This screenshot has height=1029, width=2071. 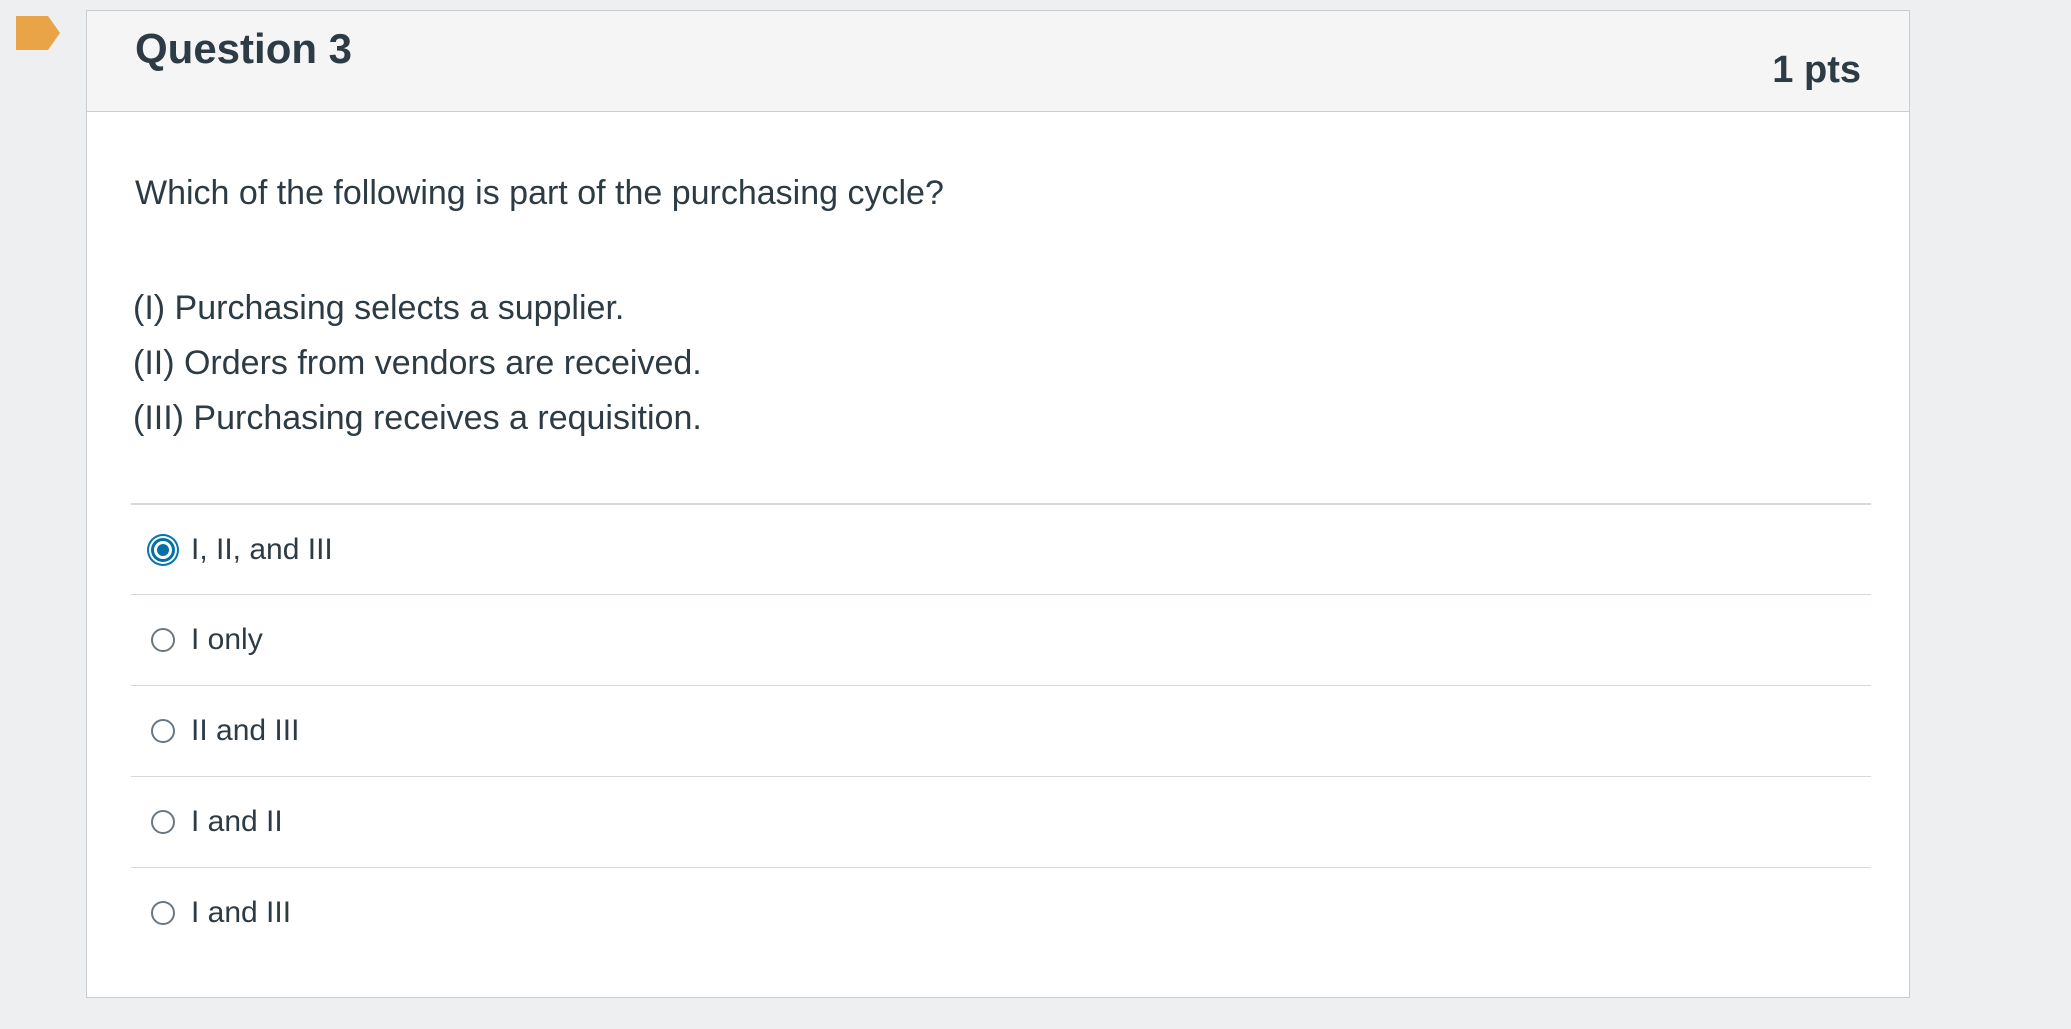 What do you see at coordinates (262, 550) in the screenshot?
I see `answer-label: I, II, and III` at bounding box center [262, 550].